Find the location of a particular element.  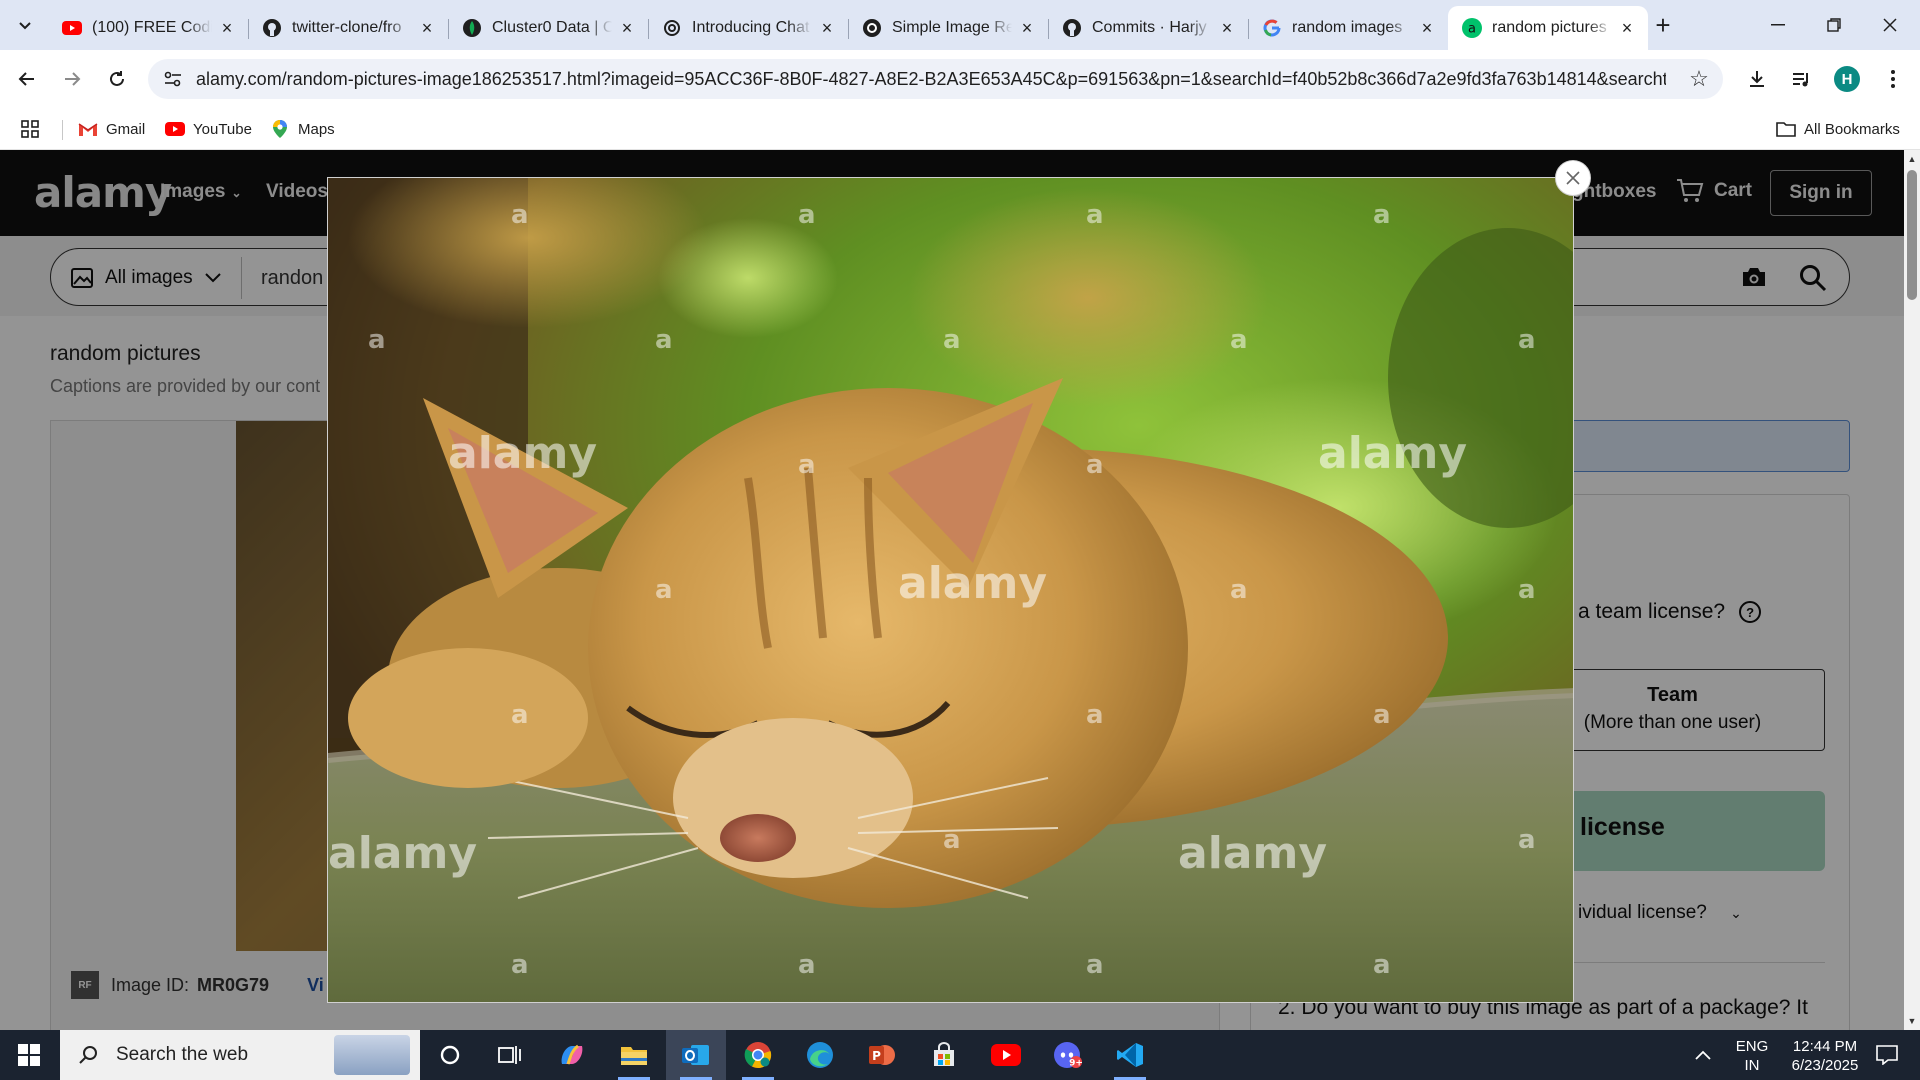

chevron-down-icon is located at coordinates (25, 26).